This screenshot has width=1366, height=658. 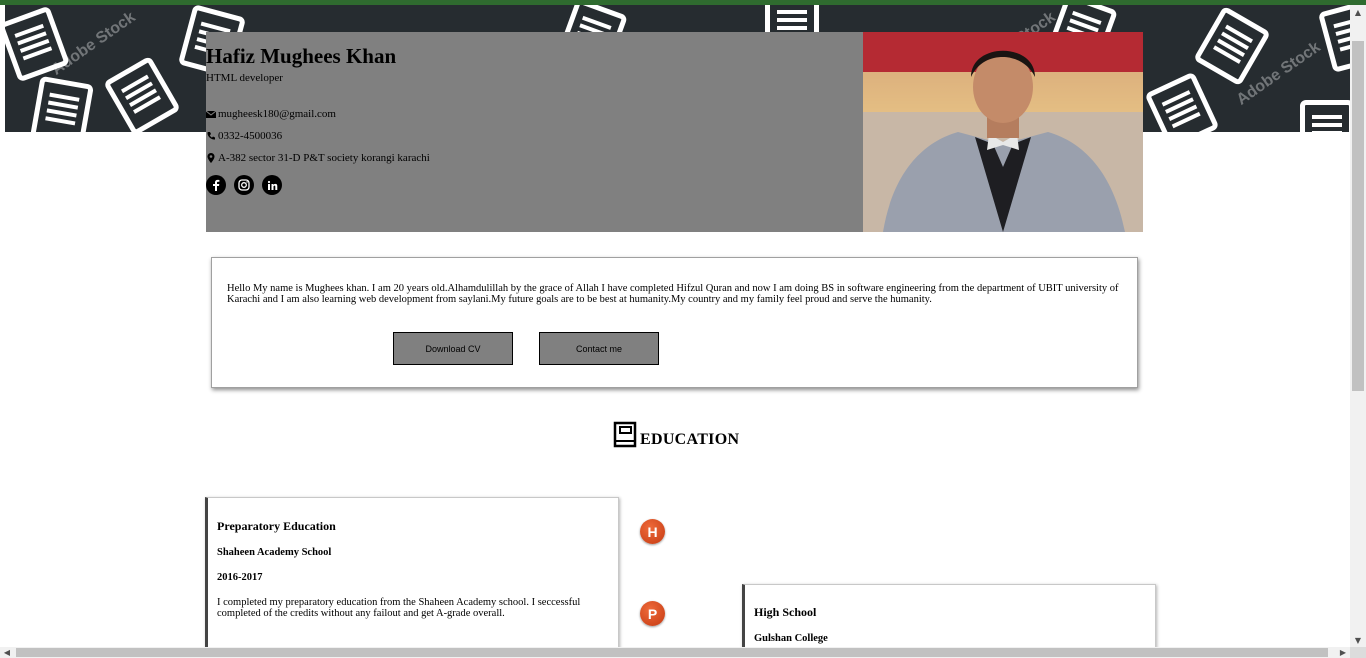 I want to click on envelope-icon, so click(x=211, y=114).